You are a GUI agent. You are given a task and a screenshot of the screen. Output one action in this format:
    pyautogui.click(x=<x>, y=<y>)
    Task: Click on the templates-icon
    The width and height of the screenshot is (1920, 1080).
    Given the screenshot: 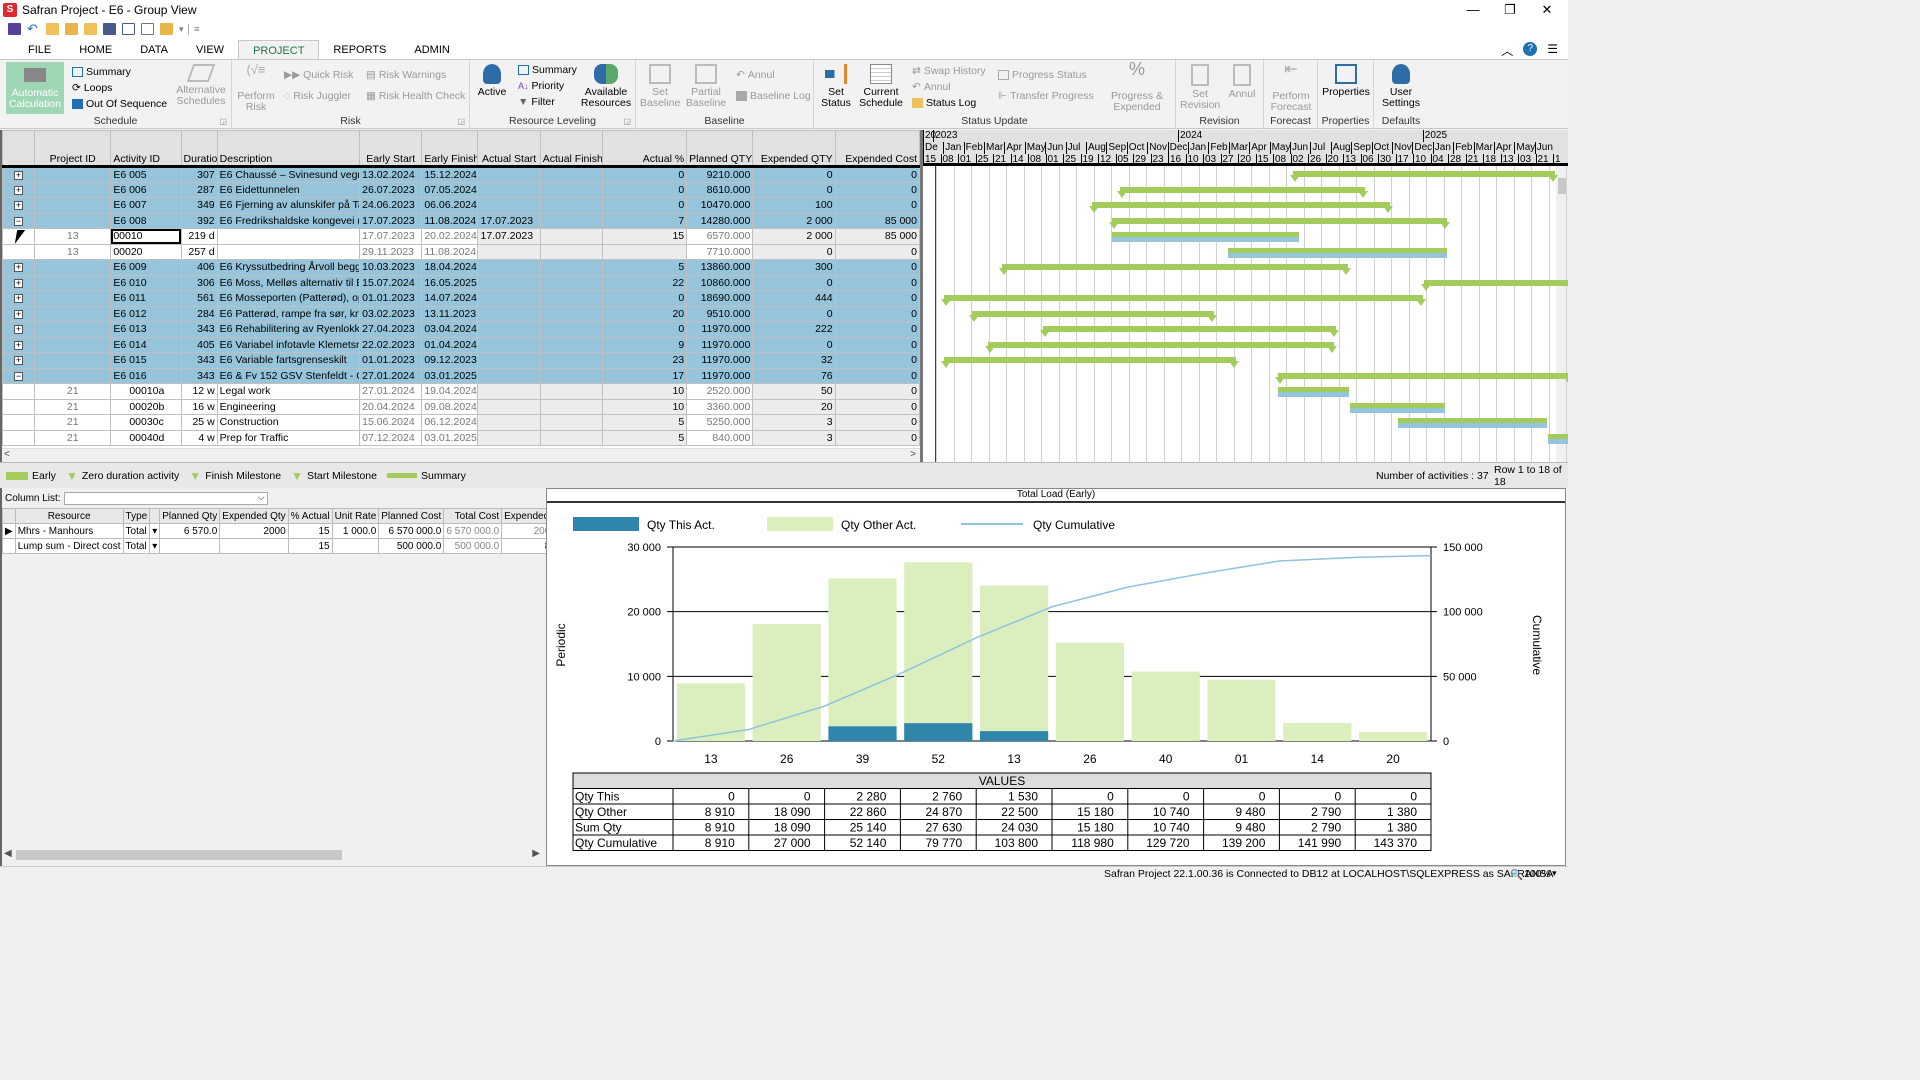 What is the action you would take?
    pyautogui.click(x=166, y=29)
    